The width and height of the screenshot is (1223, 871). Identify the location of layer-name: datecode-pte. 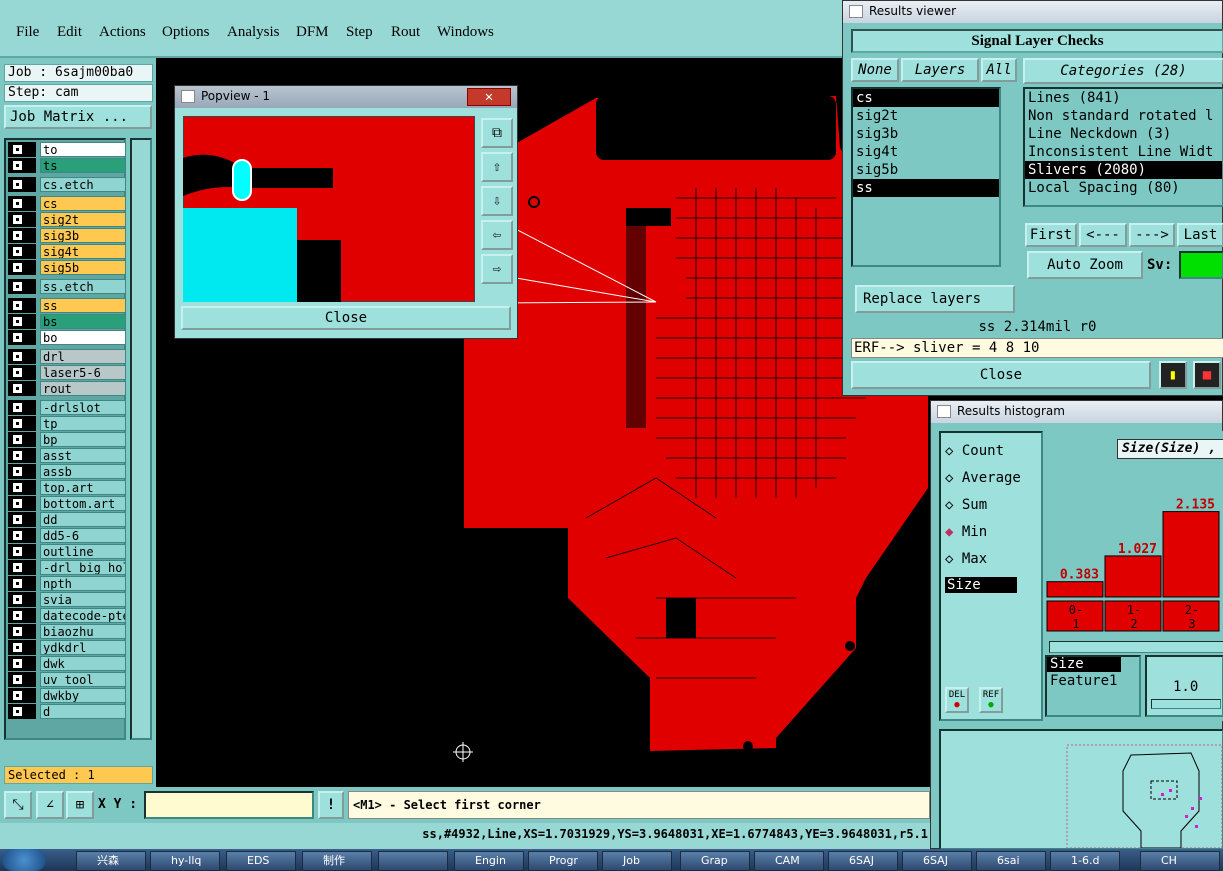
(83, 615).